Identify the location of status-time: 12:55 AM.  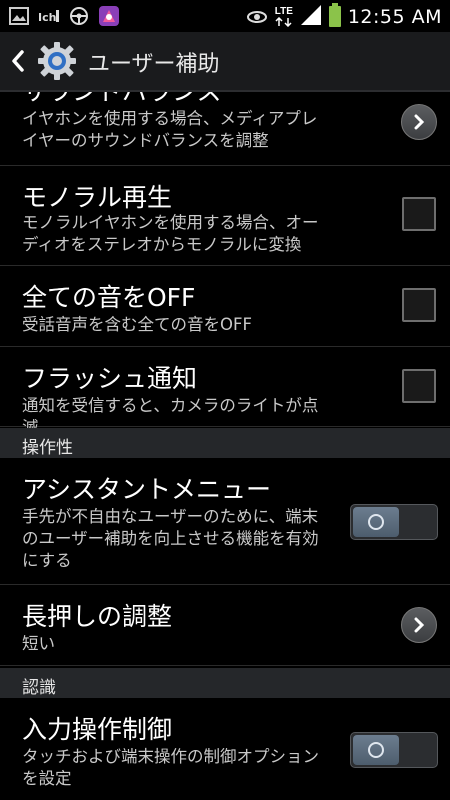
(394, 17).